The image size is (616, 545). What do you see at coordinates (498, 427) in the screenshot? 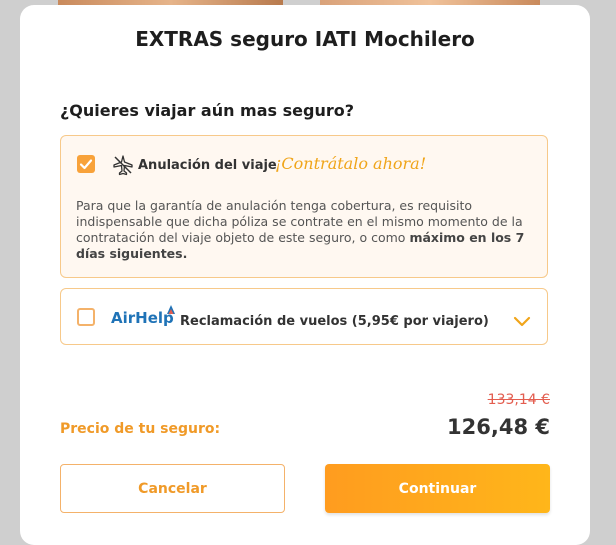
I see `insurance-price: 126,48 €` at bounding box center [498, 427].